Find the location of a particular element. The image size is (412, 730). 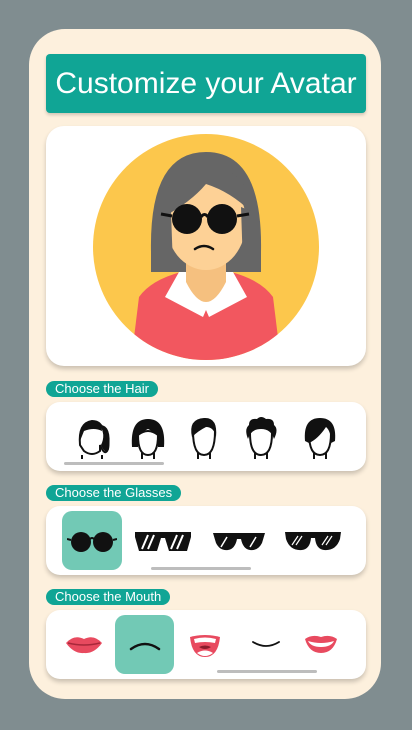

bob-hair-icon is located at coordinates (148, 439).